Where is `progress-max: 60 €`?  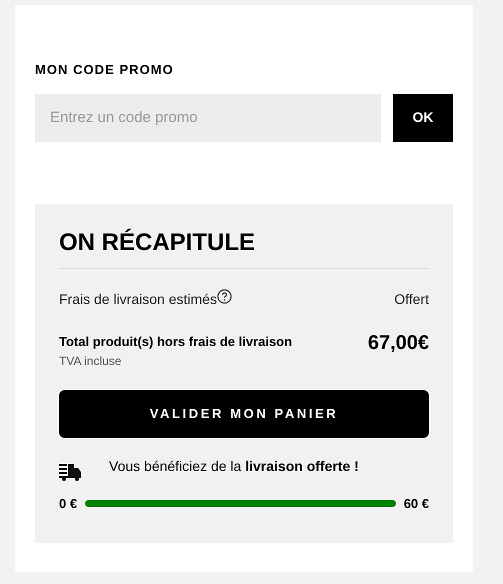 progress-max: 60 € is located at coordinates (416, 504).